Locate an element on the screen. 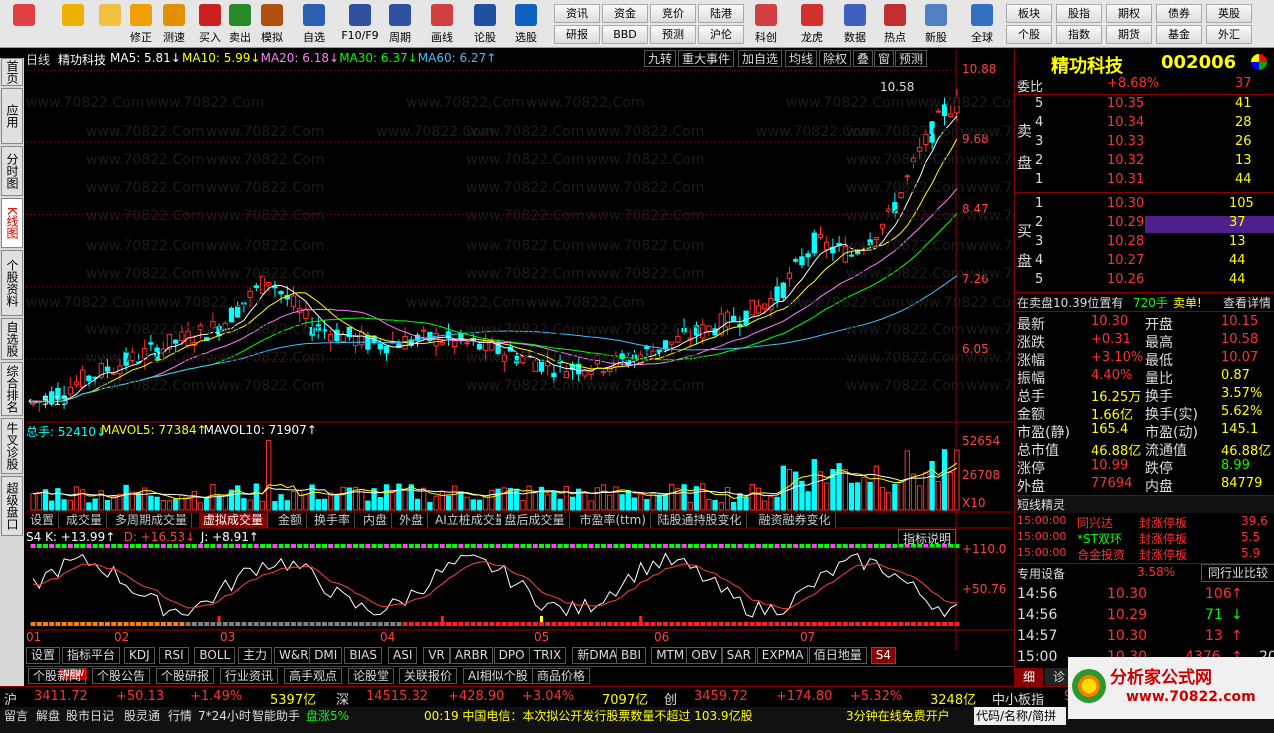 The image size is (1274, 733). toolbar-btn-13: 个股 is located at coordinates (1029, 34).